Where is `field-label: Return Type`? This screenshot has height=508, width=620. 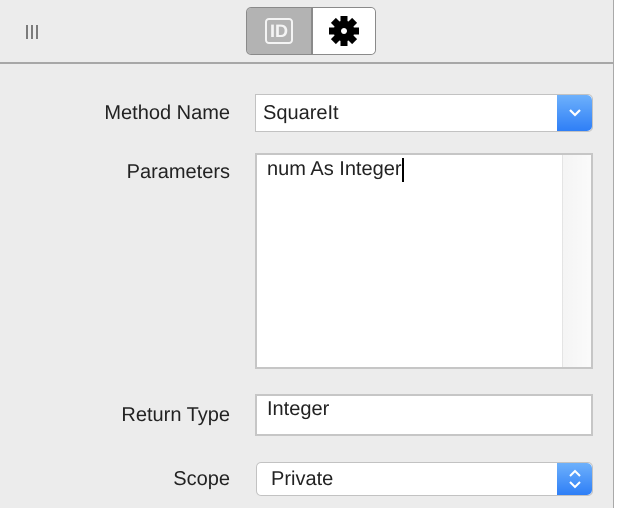 field-label: Return Type is located at coordinates (175, 415).